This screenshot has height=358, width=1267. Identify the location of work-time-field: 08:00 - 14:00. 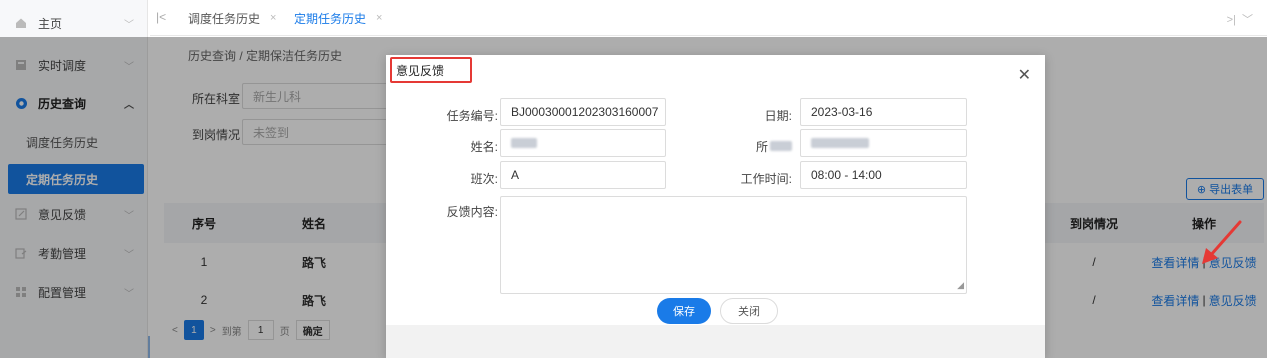
(883, 175).